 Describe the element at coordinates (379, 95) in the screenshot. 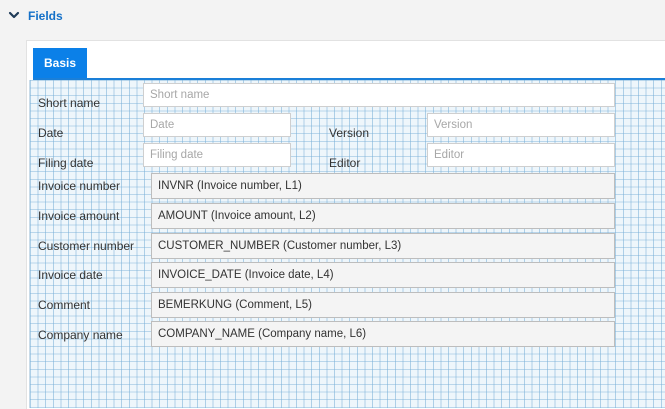

I see `short-name-field` at that location.